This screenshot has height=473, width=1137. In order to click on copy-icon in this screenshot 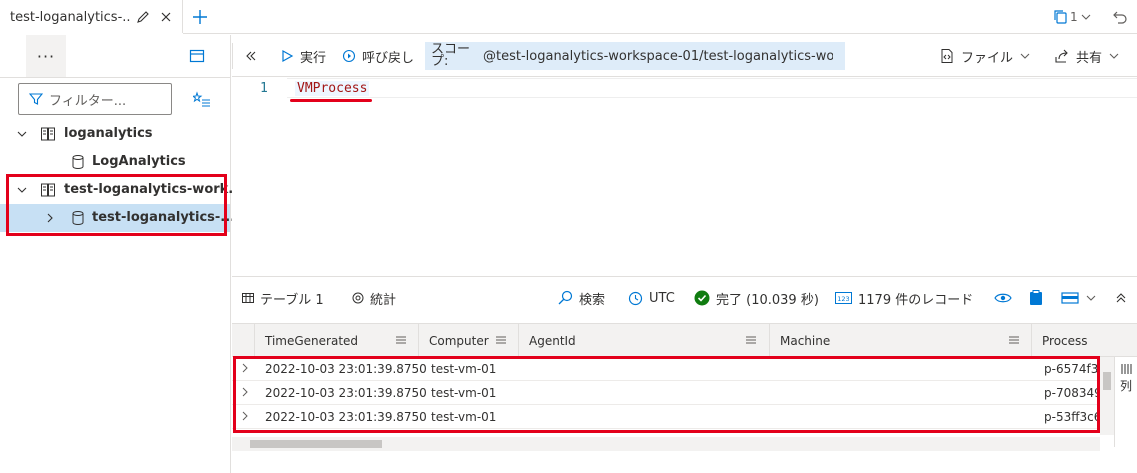, I will do `click(1060, 17)`.